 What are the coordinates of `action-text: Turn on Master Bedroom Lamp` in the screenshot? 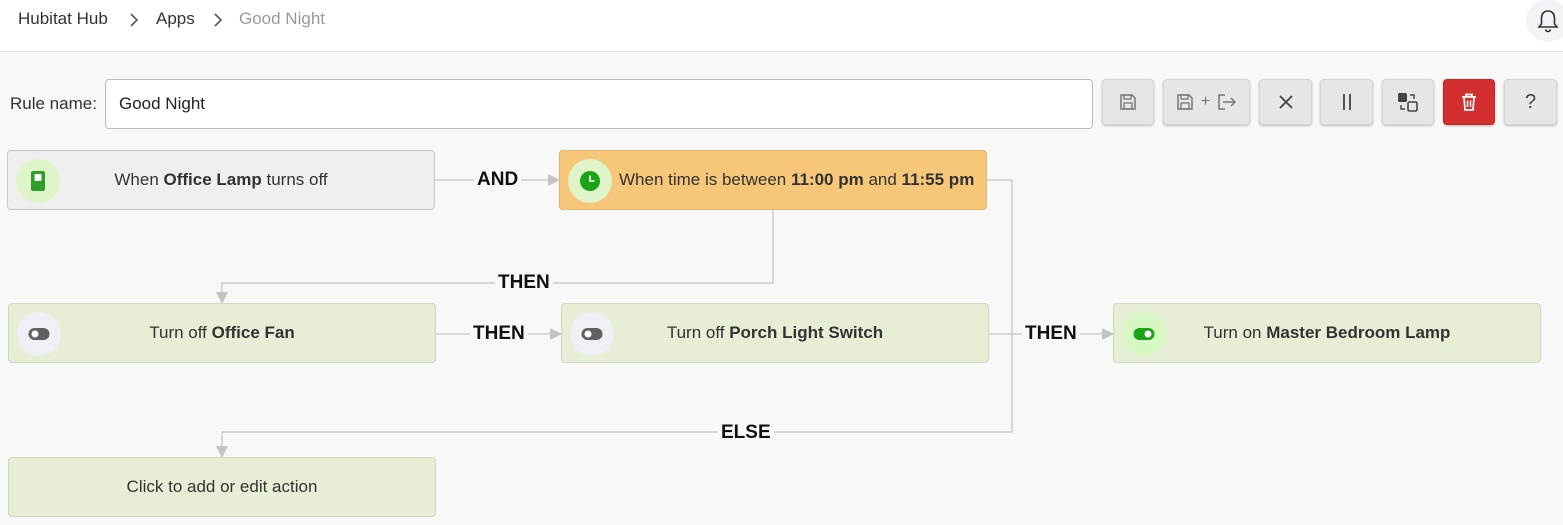 It's located at (1327, 332).